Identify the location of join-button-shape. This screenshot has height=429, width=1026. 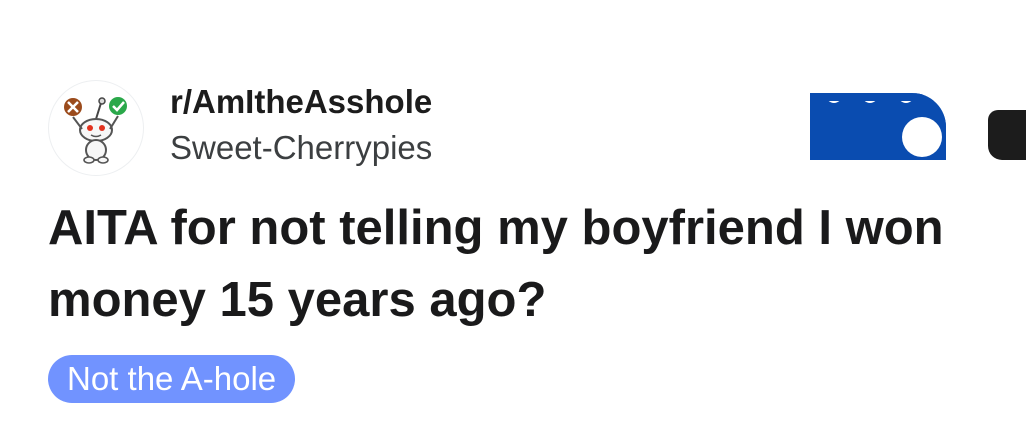
(878, 126).